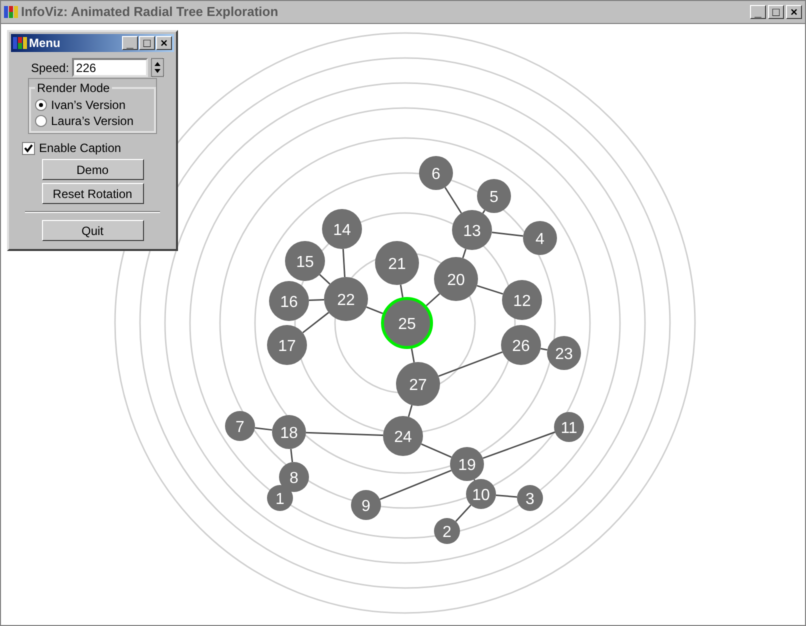 The width and height of the screenshot is (806, 626). What do you see at coordinates (80, 148) in the screenshot?
I see `checkbox-label: Enable Caption` at bounding box center [80, 148].